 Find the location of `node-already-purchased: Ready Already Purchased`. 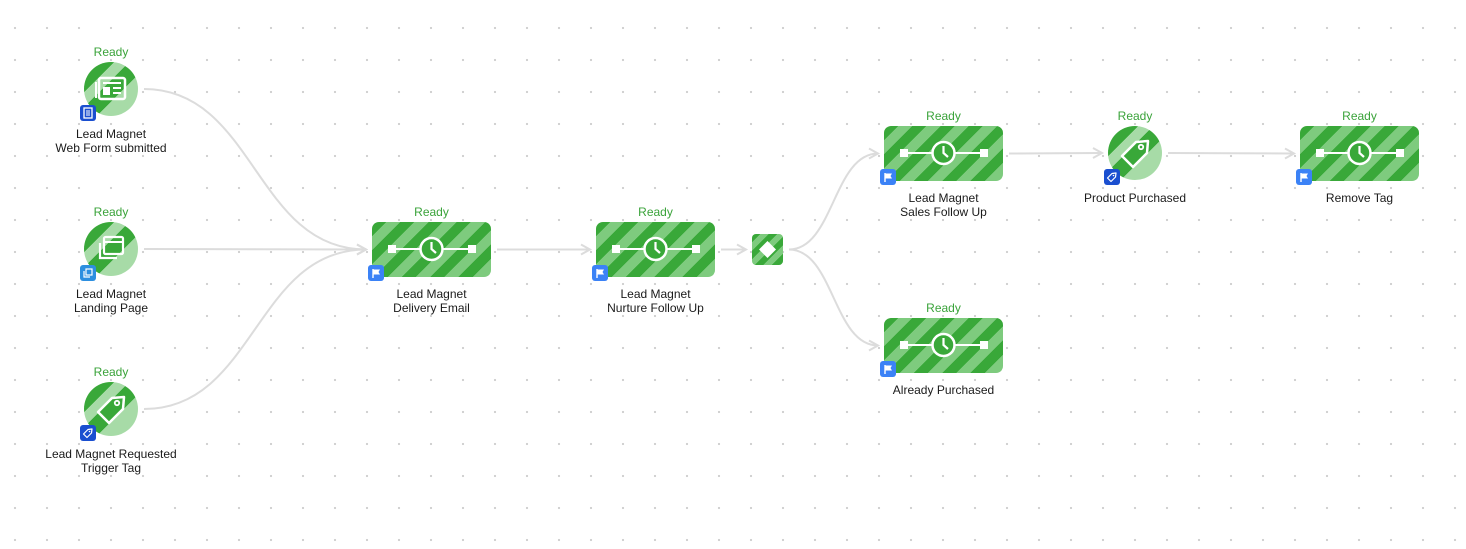

node-already-purchased: Ready Already Purchased is located at coordinates (941, 360).